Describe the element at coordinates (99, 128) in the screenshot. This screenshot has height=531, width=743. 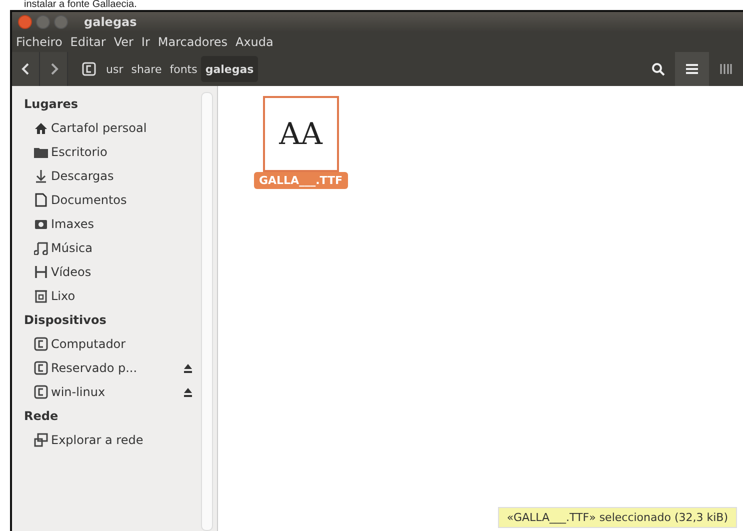
I see `sidebar-label: Cartafol persoal` at that location.